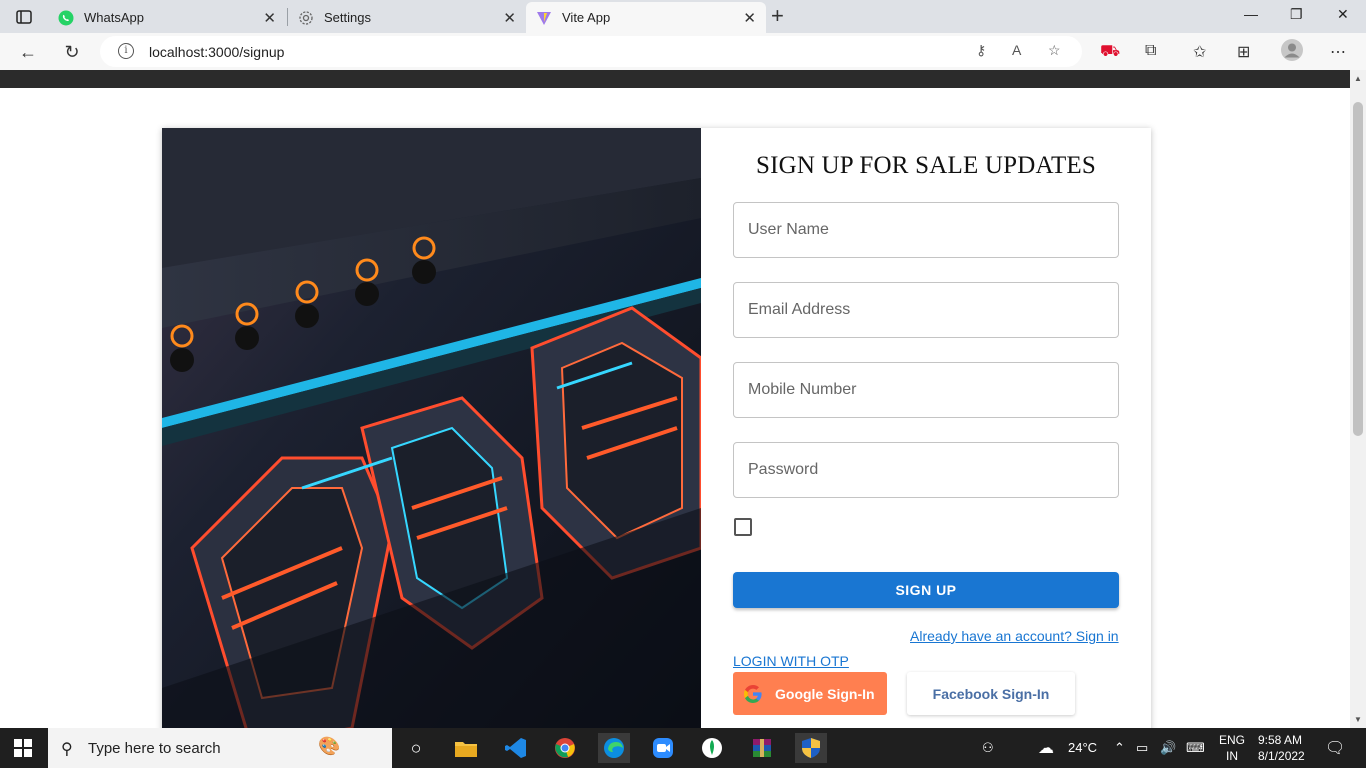 The width and height of the screenshot is (1366, 768). I want to click on mobile-input, so click(926, 390).